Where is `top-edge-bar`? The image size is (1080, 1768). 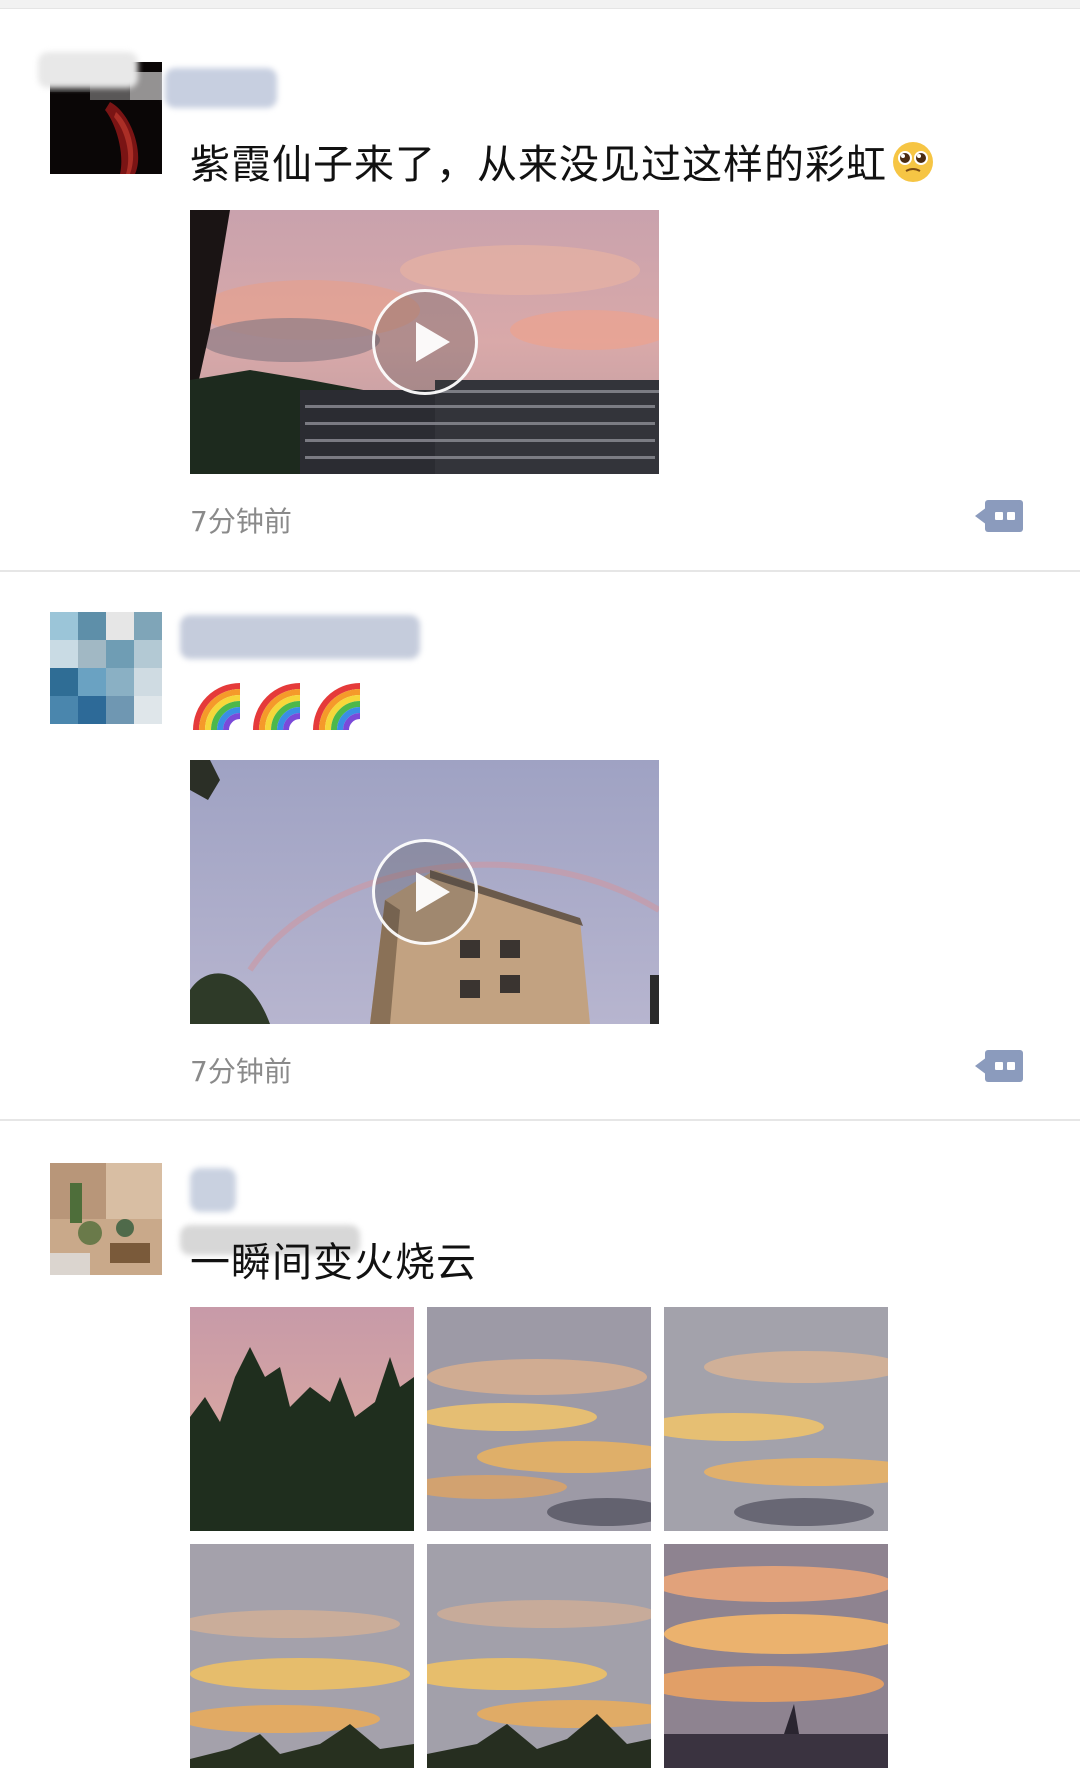
top-edge-bar is located at coordinates (540, 4).